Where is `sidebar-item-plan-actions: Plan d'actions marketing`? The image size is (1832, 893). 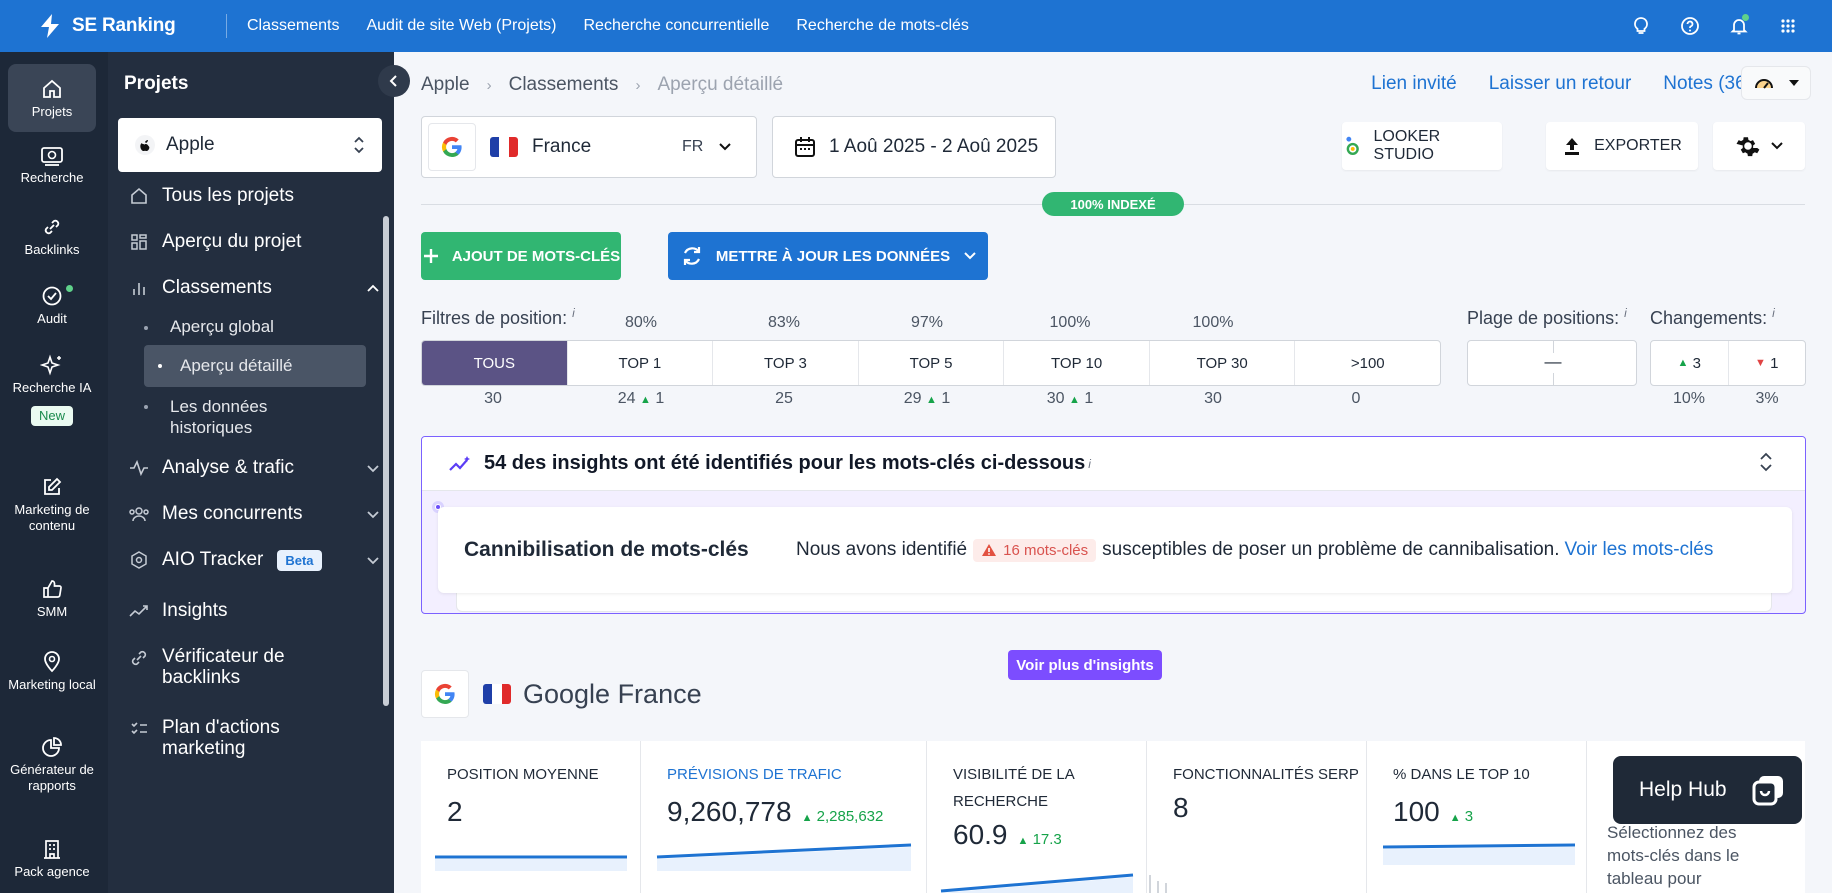 sidebar-item-plan-actions: Plan d'actions marketing is located at coordinates (248, 738).